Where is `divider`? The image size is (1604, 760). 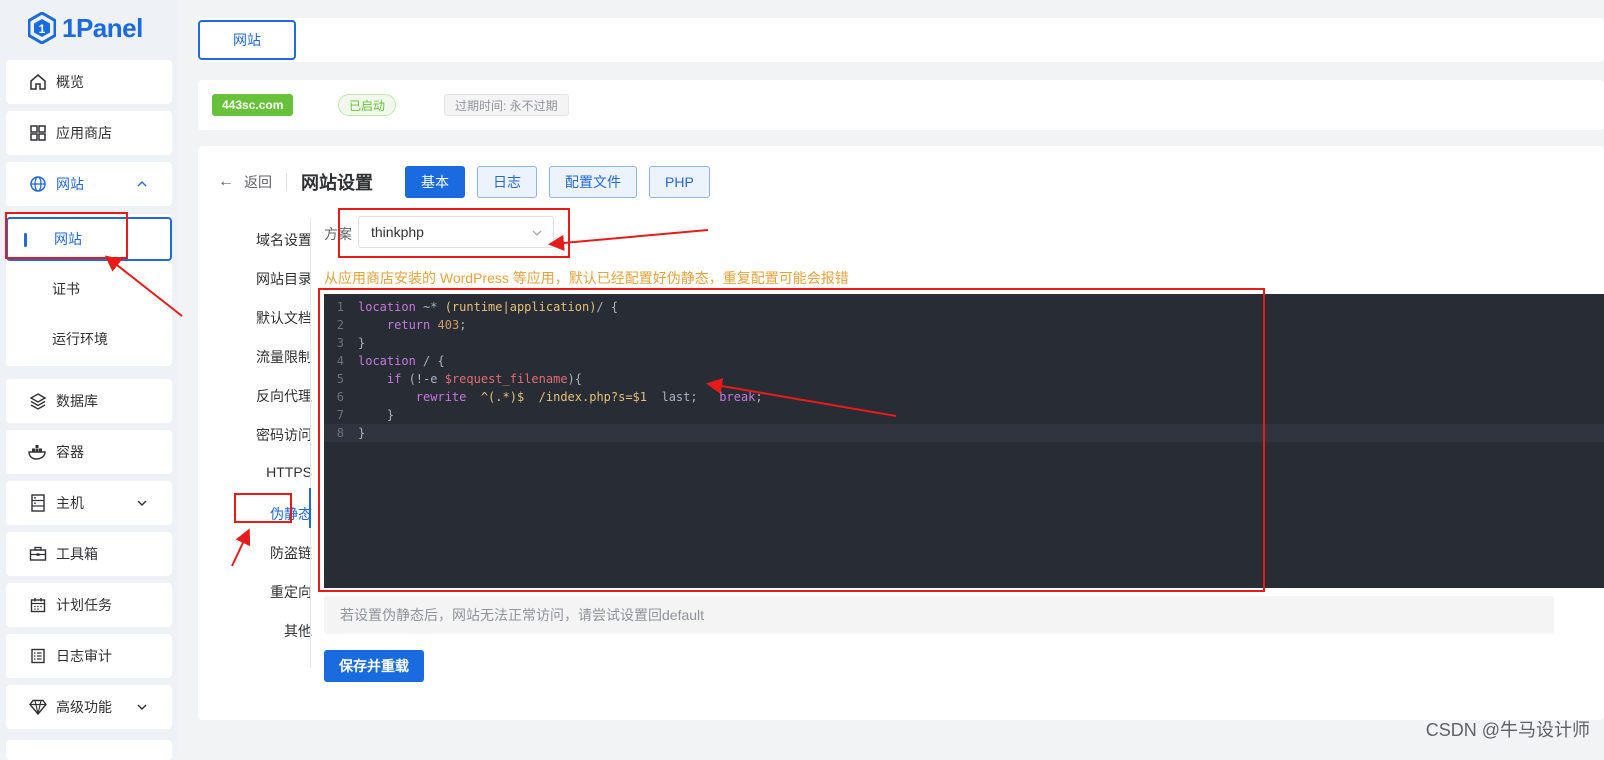 divider is located at coordinates (286, 182).